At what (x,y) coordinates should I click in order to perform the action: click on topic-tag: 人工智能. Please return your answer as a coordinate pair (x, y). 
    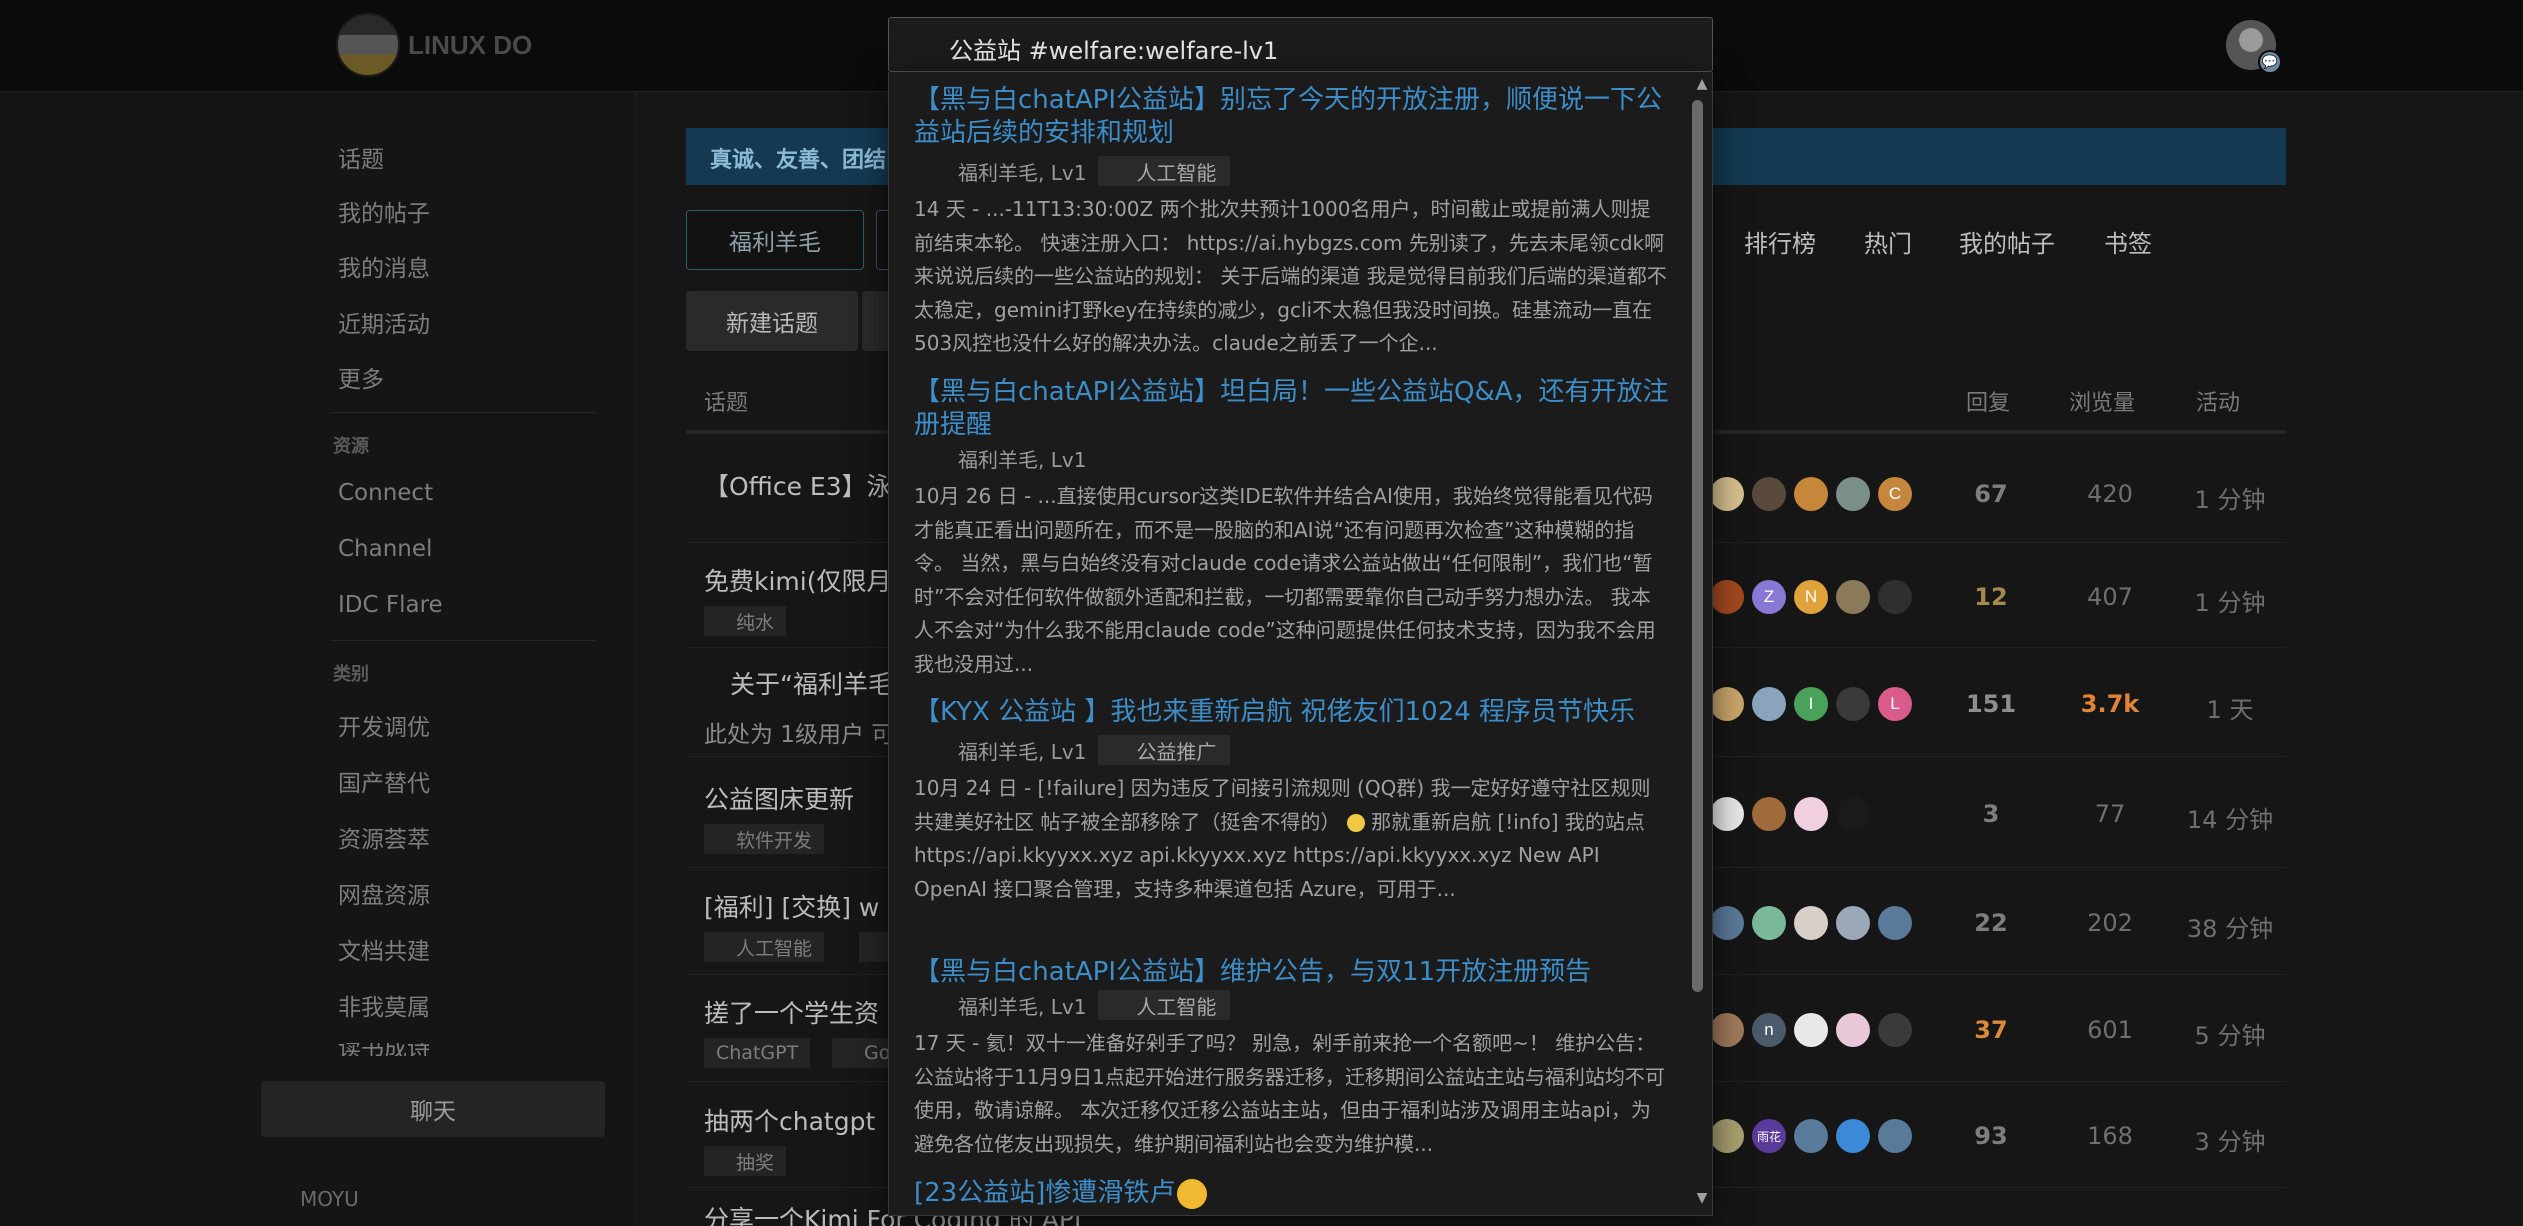
    Looking at the image, I should click on (764, 947).